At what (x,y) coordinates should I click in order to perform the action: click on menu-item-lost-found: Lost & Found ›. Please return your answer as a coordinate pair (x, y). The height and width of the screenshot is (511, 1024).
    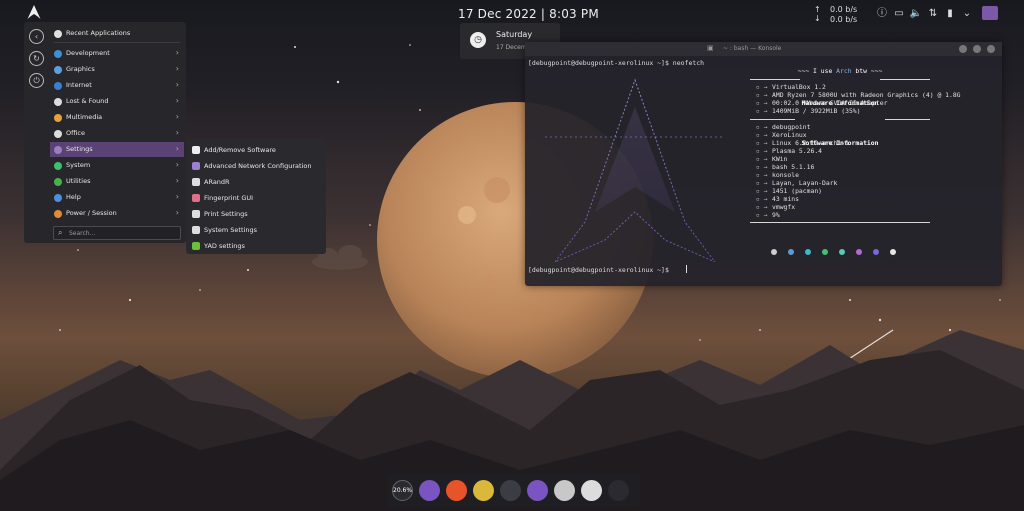
    Looking at the image, I should click on (117, 101).